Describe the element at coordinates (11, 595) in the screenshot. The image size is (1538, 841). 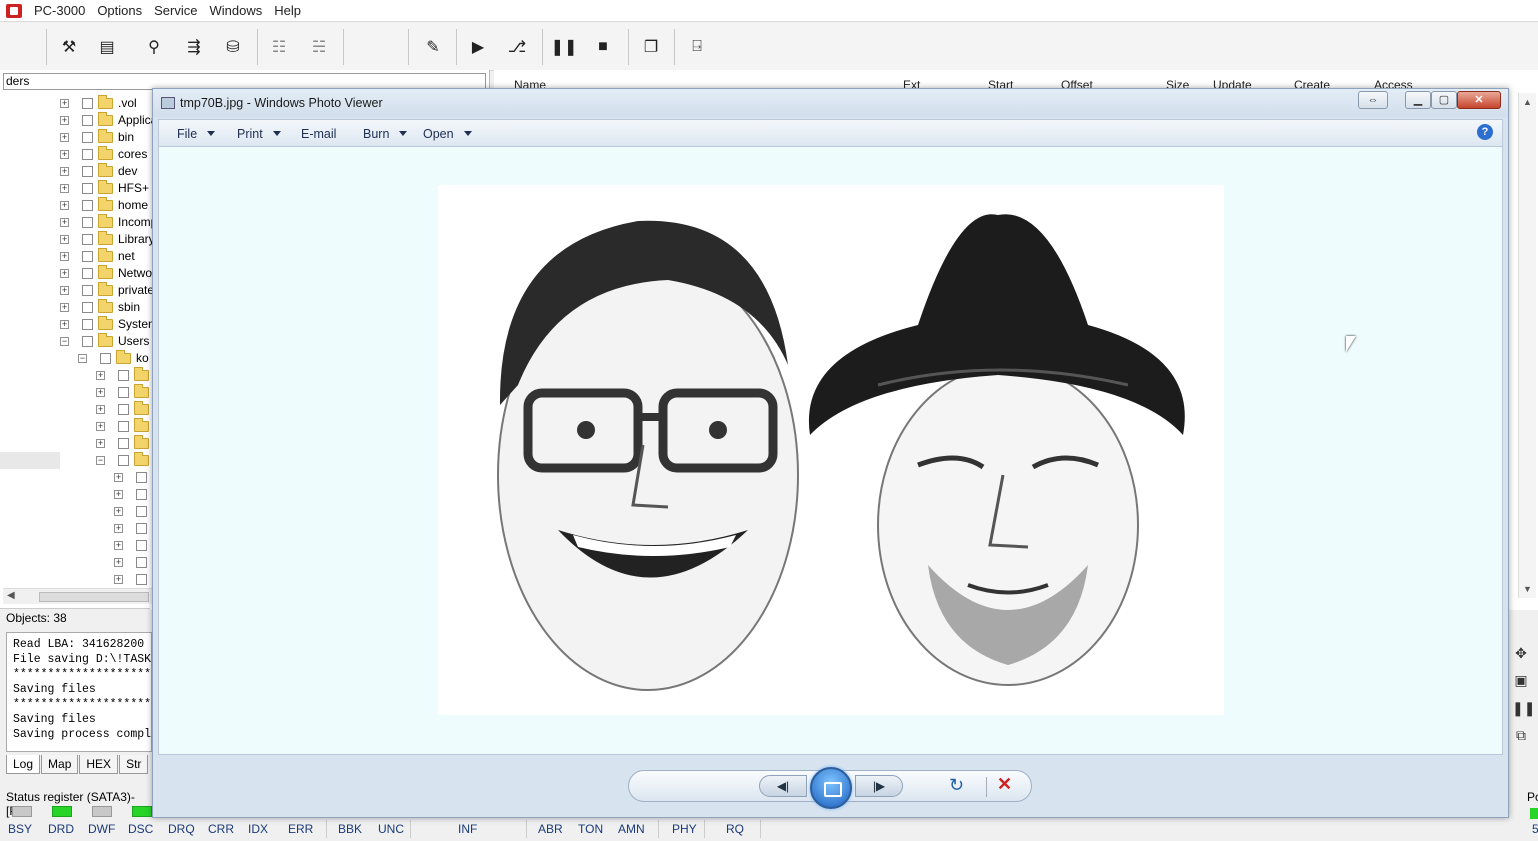
I see `scroll-left-icon: ◀` at that location.